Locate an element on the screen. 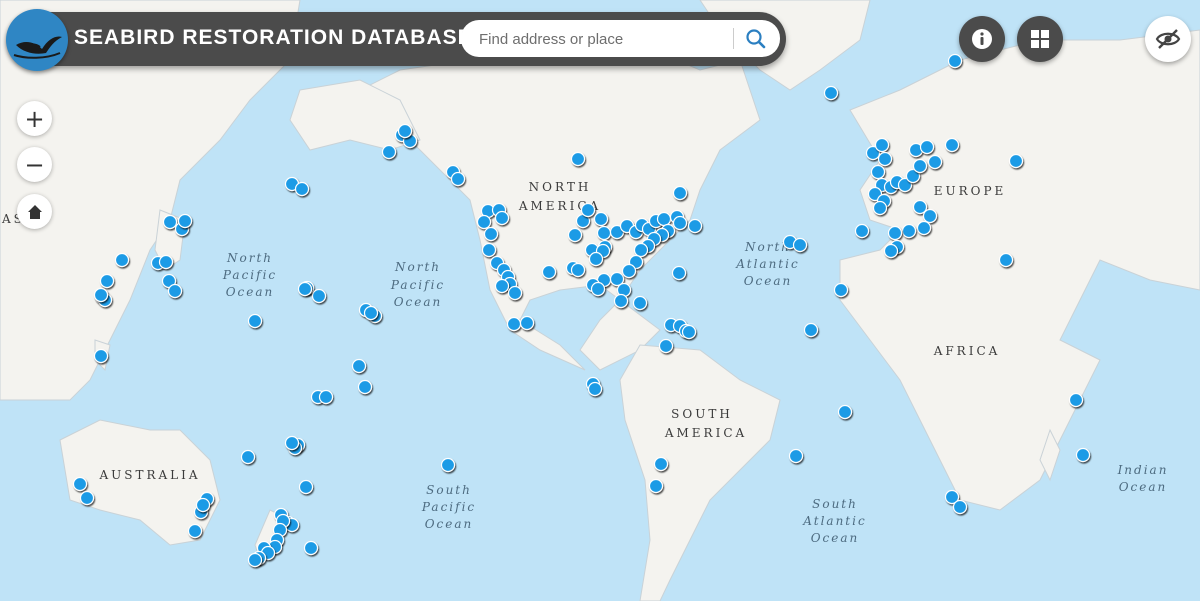  zoom-in-button: + is located at coordinates (34, 118).